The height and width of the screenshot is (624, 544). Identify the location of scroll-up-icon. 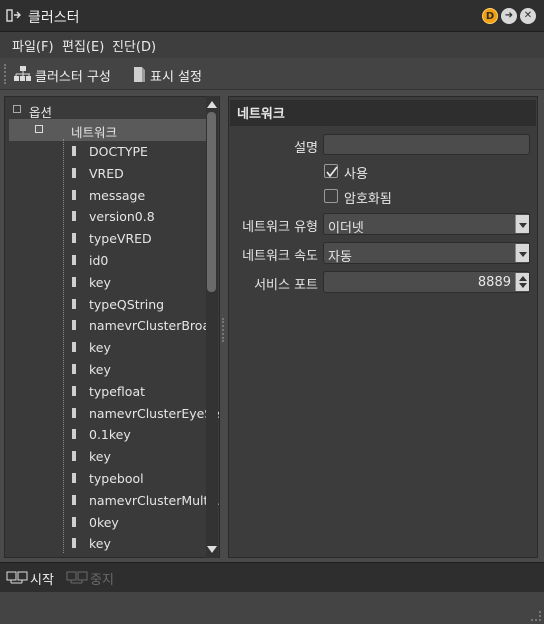
(212, 104).